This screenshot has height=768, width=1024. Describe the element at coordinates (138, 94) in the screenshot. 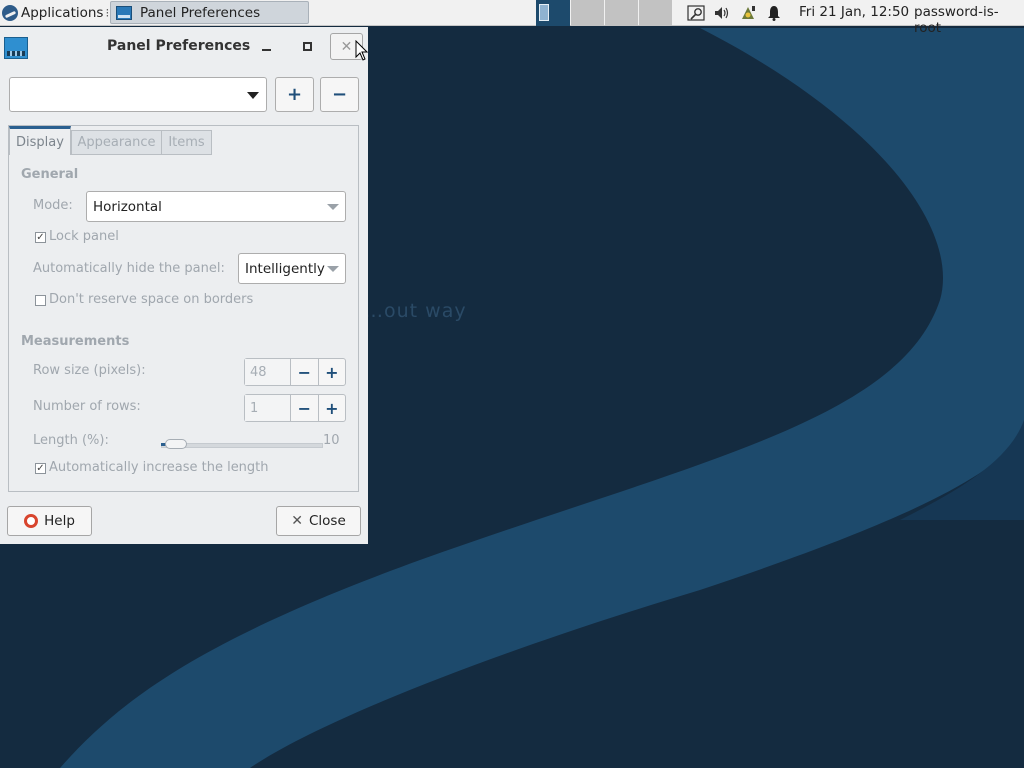

I see `panel-selector-dropdown` at that location.